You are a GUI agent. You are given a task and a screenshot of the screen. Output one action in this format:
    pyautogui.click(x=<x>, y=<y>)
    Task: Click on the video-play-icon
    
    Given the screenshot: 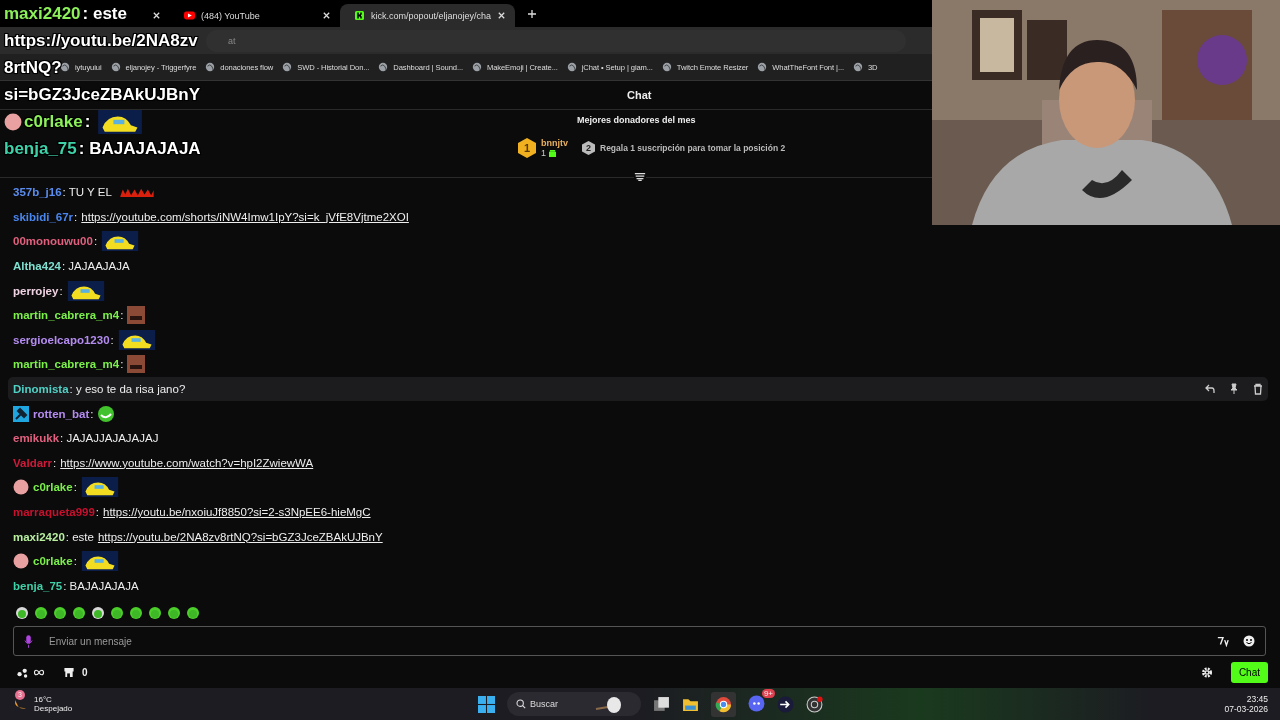 What is the action you would take?
    pyautogui.click(x=189, y=15)
    